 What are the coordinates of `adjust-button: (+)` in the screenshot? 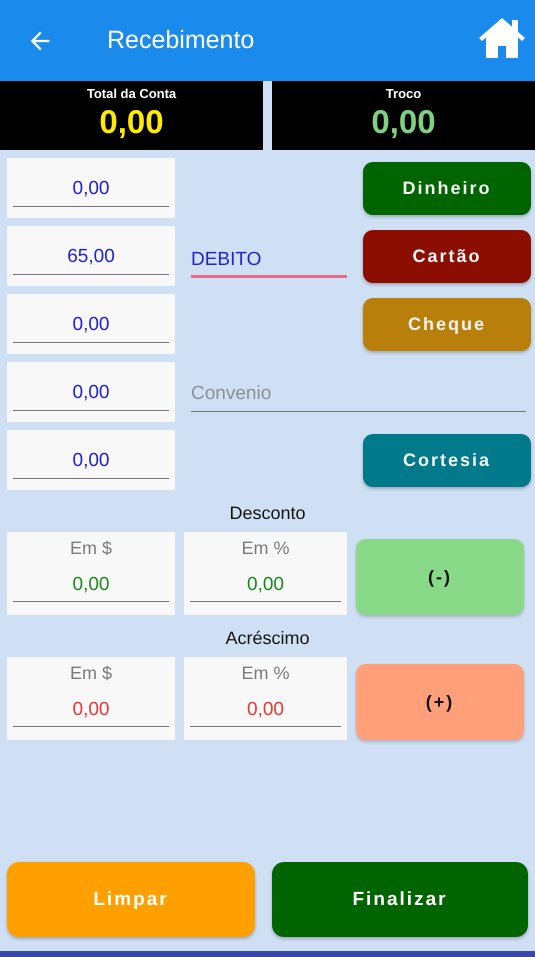 It's located at (440, 702).